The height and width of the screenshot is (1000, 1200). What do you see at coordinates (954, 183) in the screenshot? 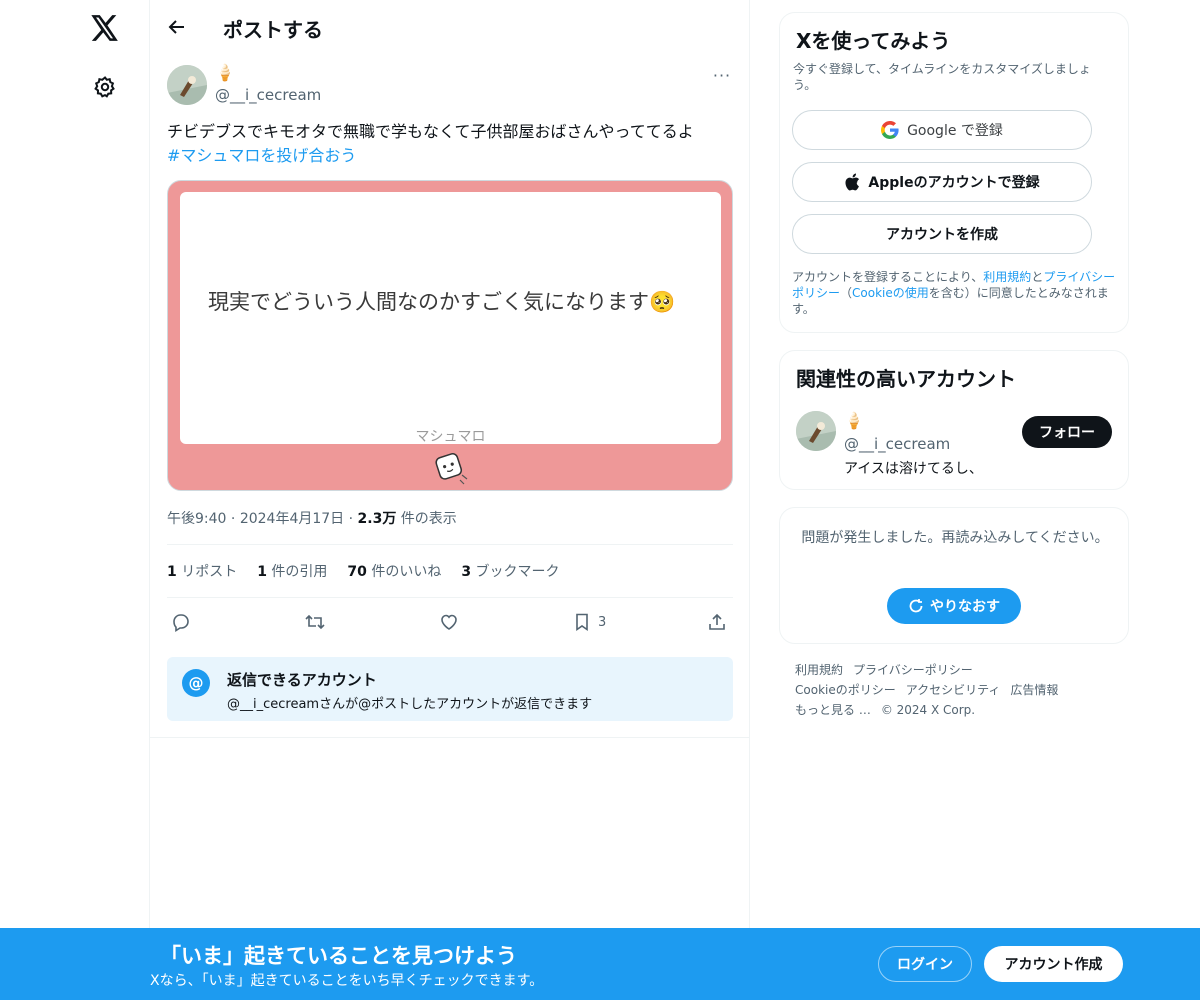
I see `apple-signup-label: Appleのアカウントで登録` at bounding box center [954, 183].